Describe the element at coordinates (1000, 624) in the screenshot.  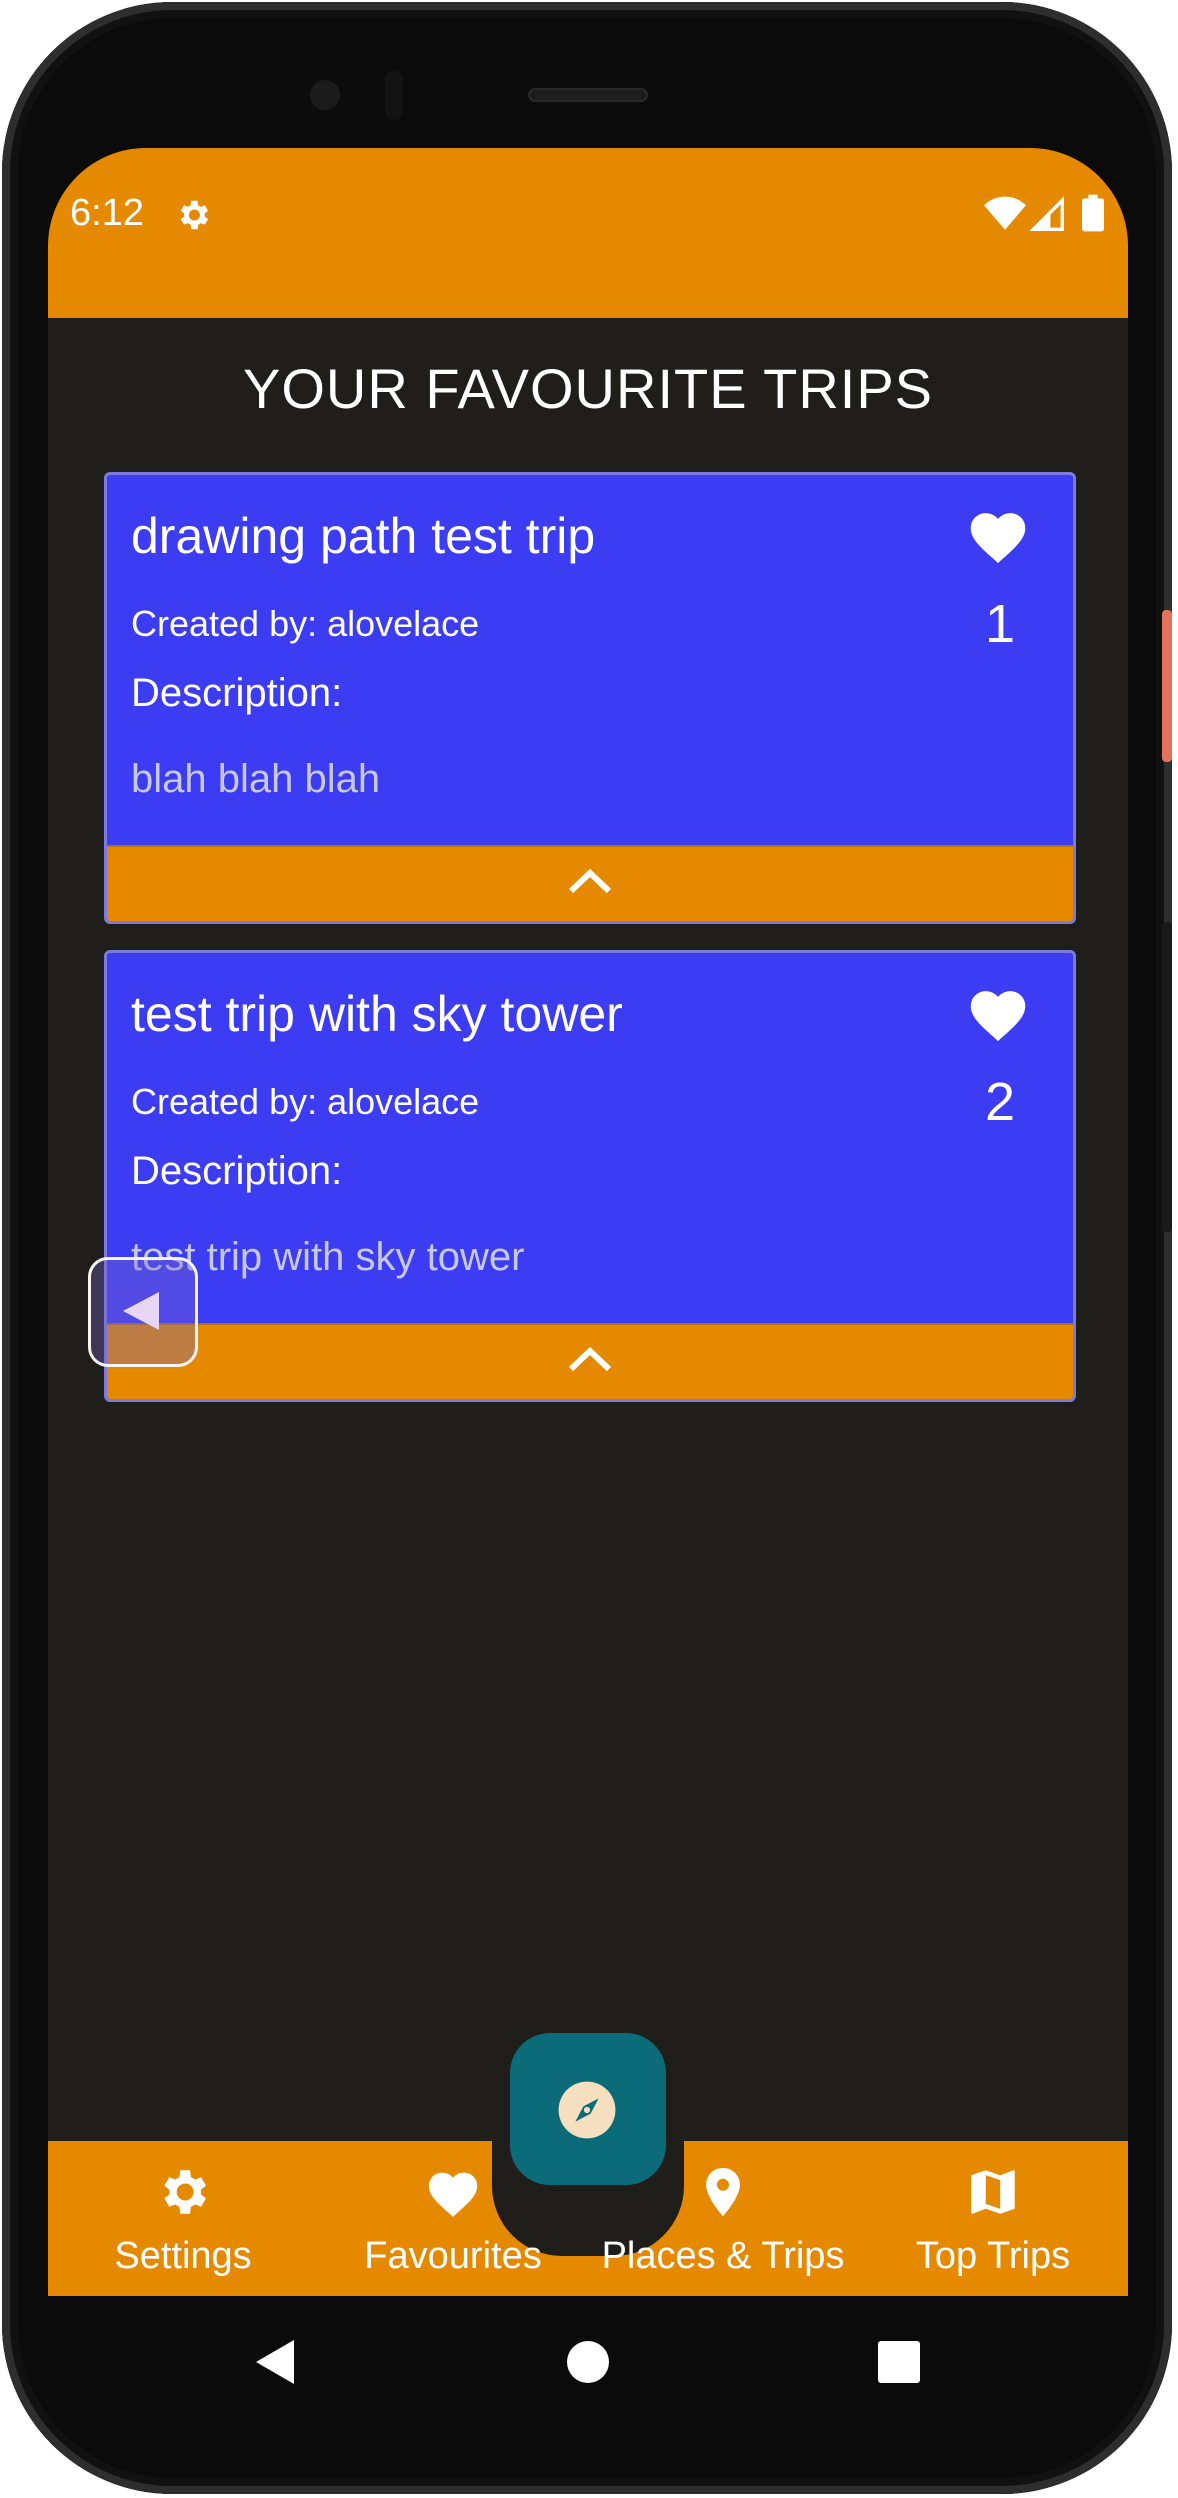
I see `favourite-count: 1` at that location.